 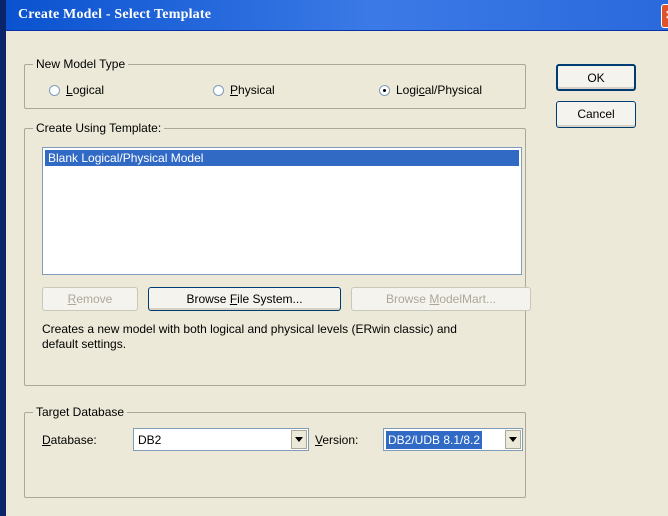 I want to click on target-database-legend: Target Database, so click(x=80, y=412).